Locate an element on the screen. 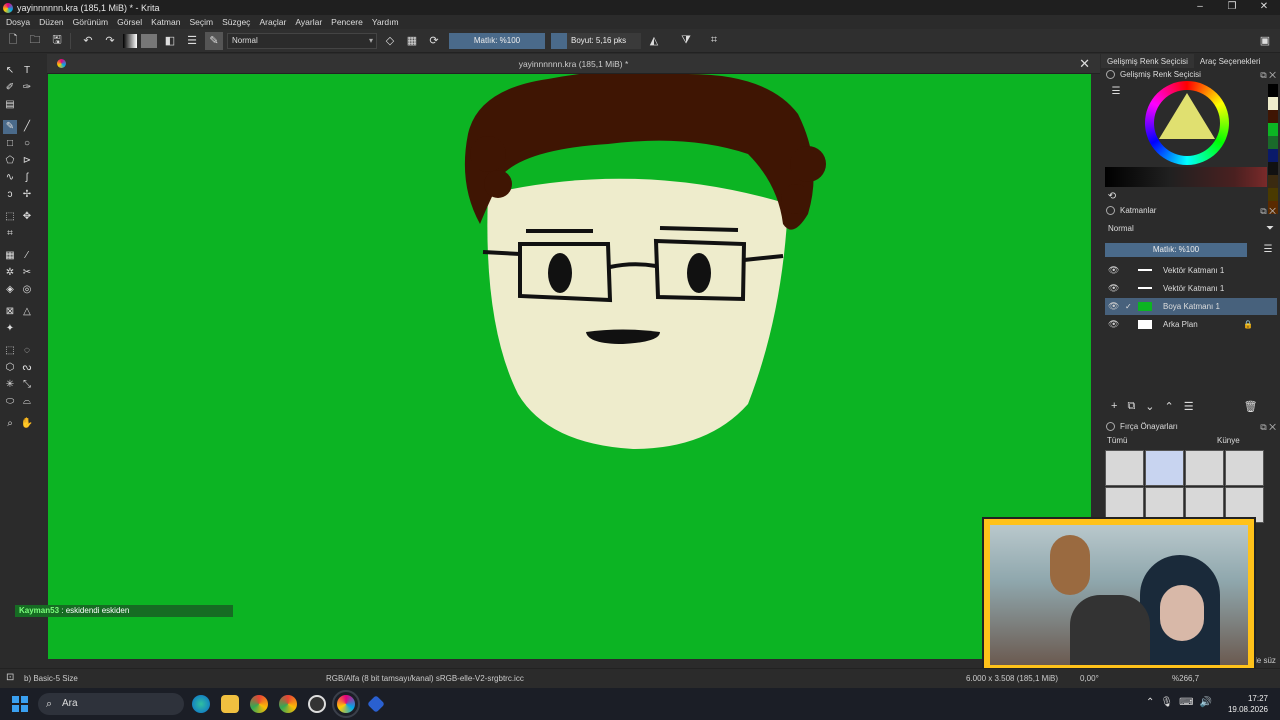 This screenshot has width=1280, height=720. rotation-value: 0,00° is located at coordinates (1089, 678).